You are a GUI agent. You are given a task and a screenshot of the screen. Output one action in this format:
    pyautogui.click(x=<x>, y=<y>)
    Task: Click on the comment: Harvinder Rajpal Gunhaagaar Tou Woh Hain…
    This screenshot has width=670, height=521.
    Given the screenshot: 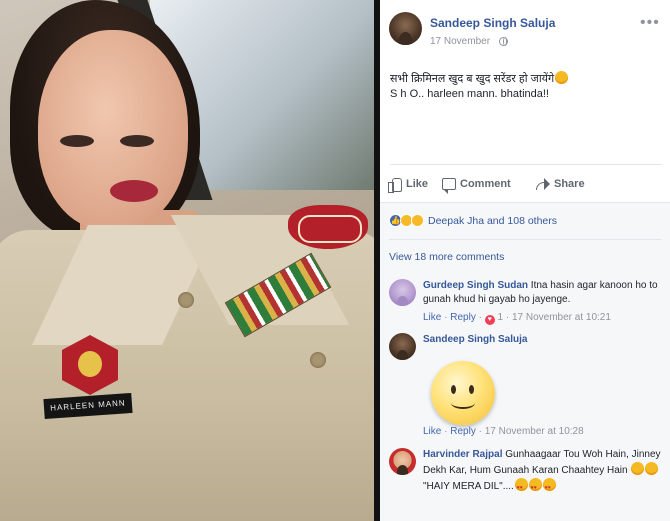 What is the action you would take?
    pyautogui.click(x=528, y=484)
    